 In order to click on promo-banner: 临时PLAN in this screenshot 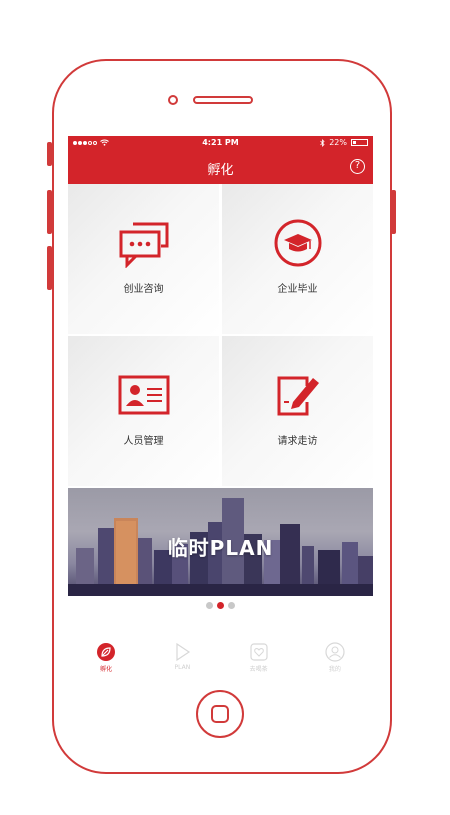, I will do `click(220, 542)`.